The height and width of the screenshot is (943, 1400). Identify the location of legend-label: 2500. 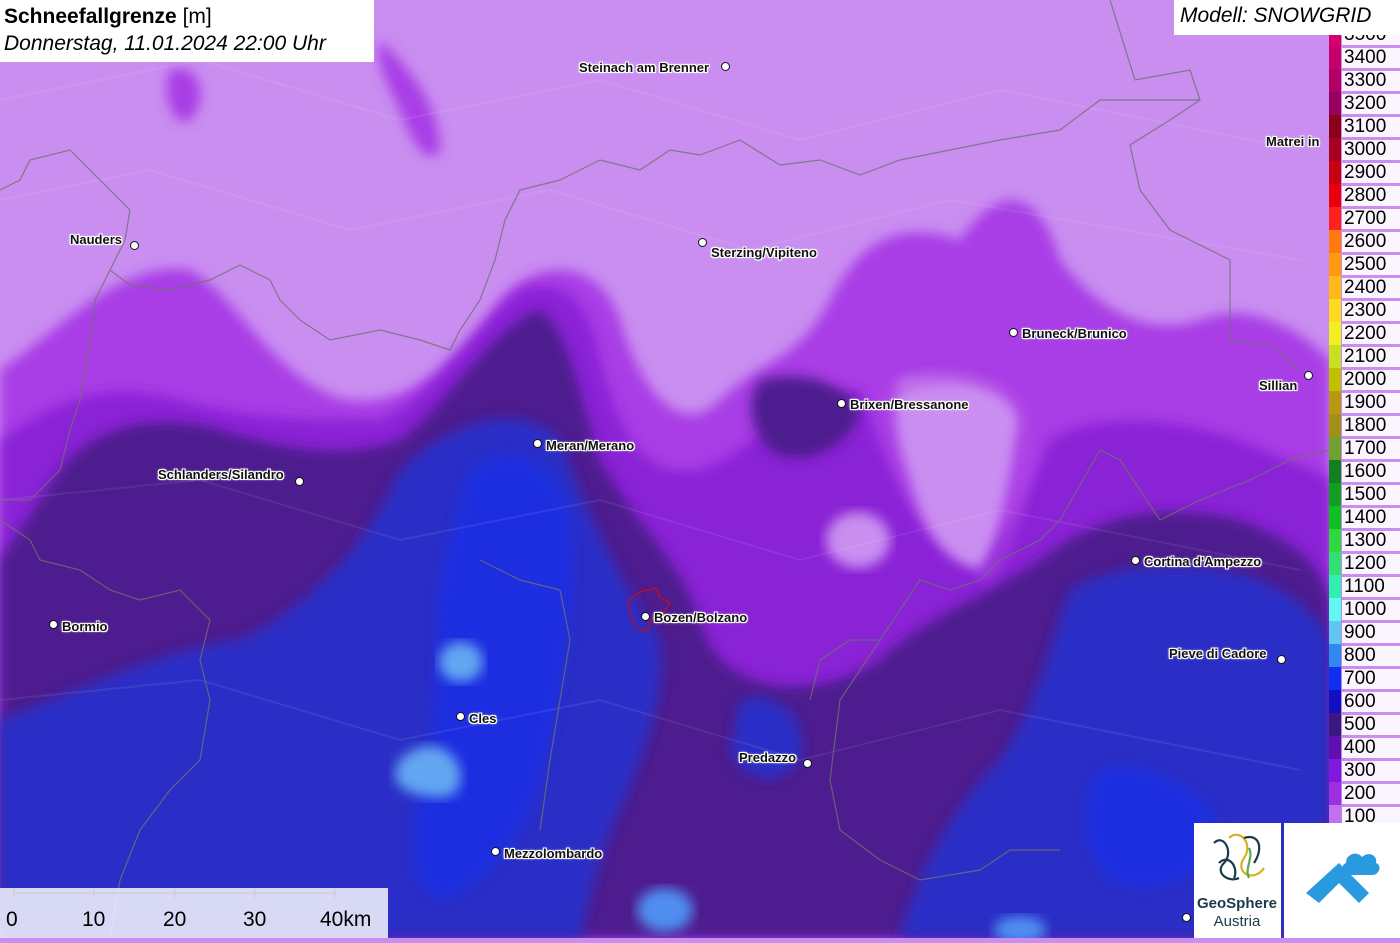
(1371, 265).